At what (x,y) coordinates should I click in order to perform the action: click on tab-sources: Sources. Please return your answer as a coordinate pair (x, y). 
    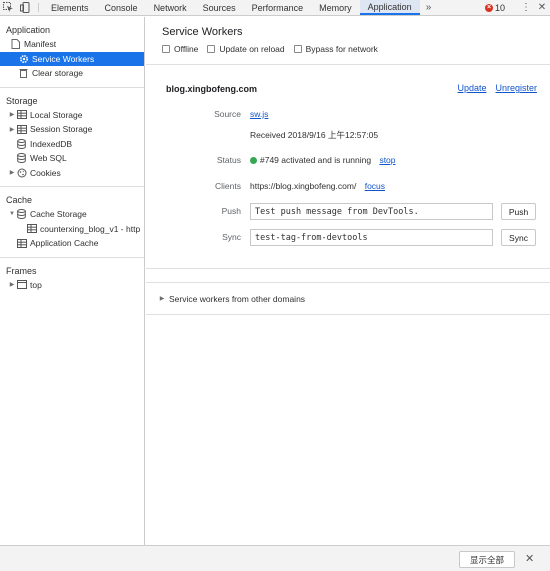
    Looking at the image, I should click on (219, 7).